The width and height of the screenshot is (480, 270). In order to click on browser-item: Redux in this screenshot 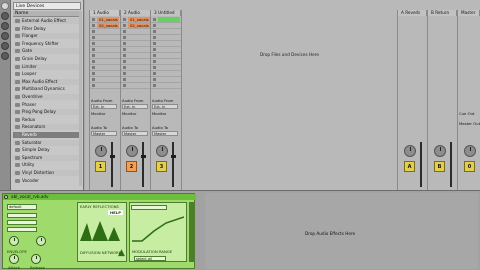, I will do `click(47, 120)`.